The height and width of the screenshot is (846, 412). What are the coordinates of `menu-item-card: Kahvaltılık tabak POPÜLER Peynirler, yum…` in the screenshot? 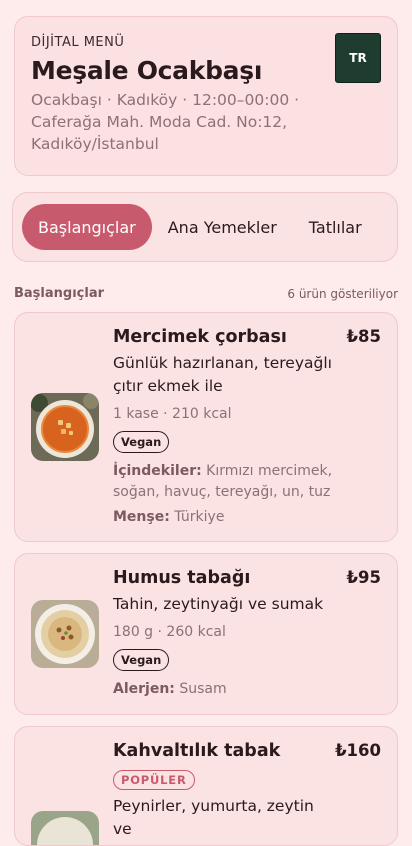 It's located at (206, 786).